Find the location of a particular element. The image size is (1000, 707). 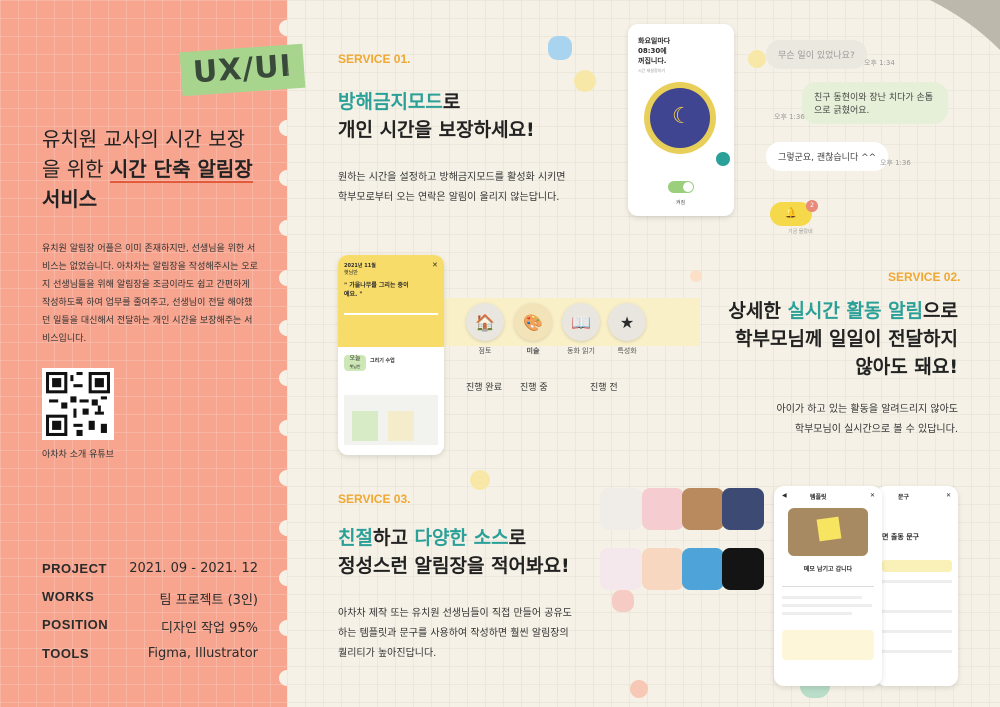

body-line: 학부모로부터 오는 연락은 알림이 울리지 않는답니다. is located at coordinates (449, 197).